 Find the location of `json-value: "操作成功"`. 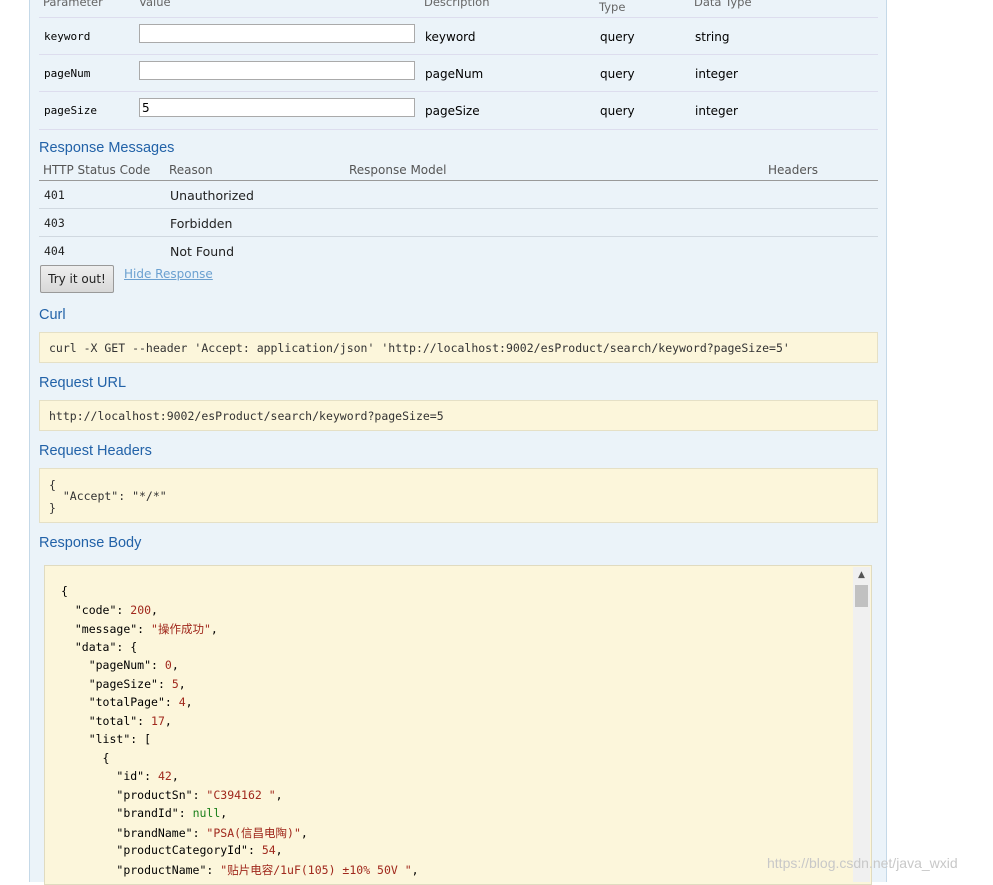

json-value: "操作成功" is located at coordinates (181, 629).